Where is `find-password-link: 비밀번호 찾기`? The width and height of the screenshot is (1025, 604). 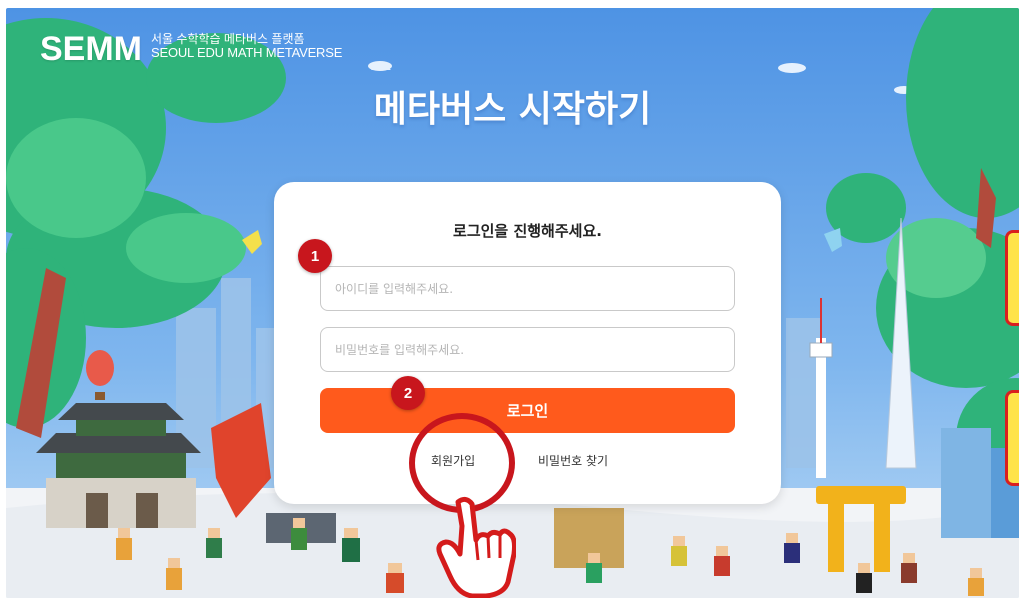
find-password-link: 비밀번호 찾기 is located at coordinates (573, 460).